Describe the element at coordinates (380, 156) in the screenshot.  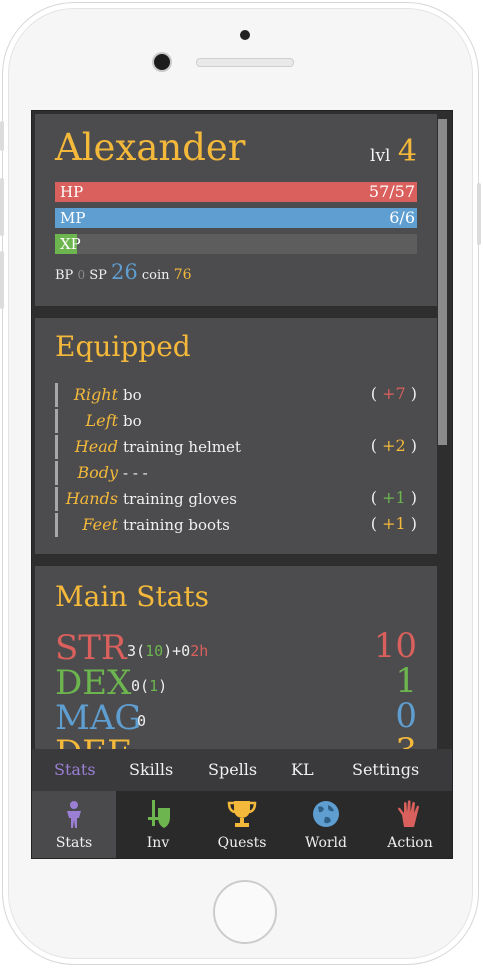
I see `level-label: lvl` at that location.